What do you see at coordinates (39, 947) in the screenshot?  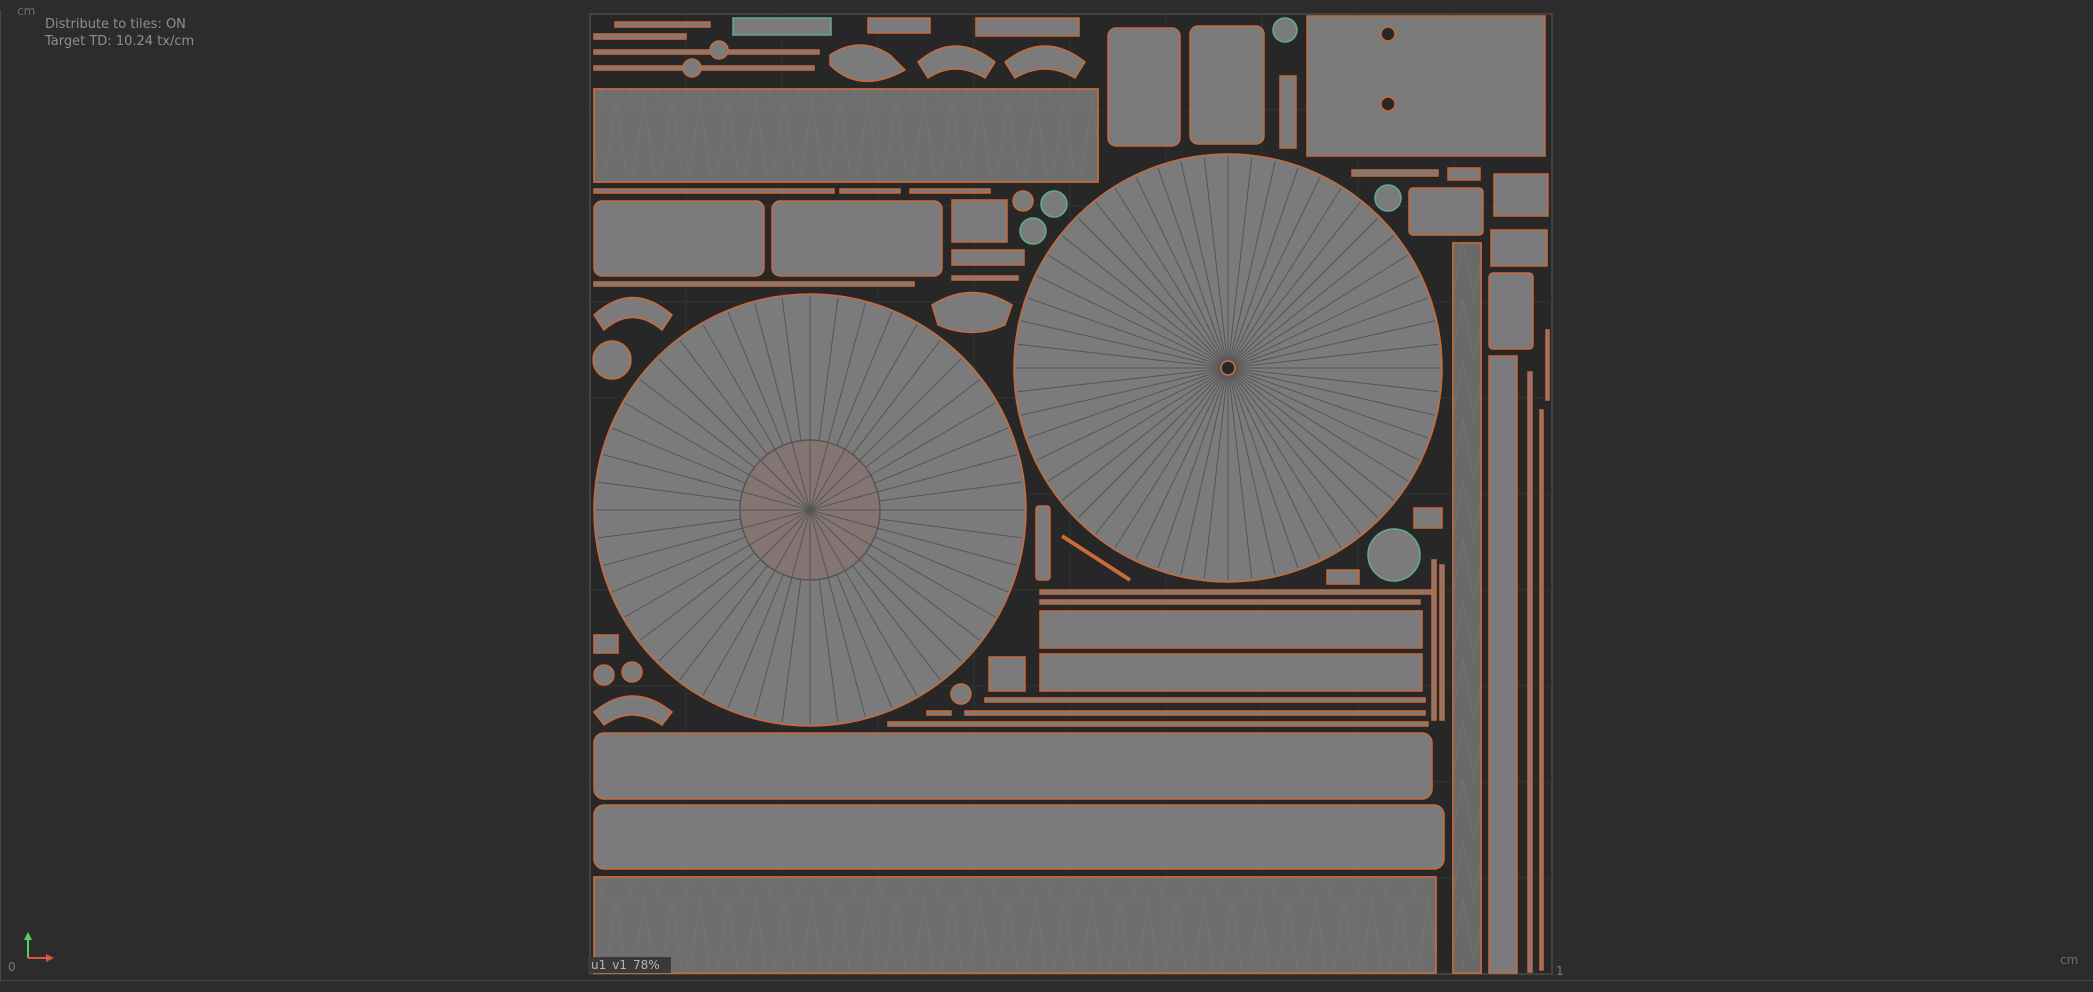 I see `uv-axis-icon` at bounding box center [39, 947].